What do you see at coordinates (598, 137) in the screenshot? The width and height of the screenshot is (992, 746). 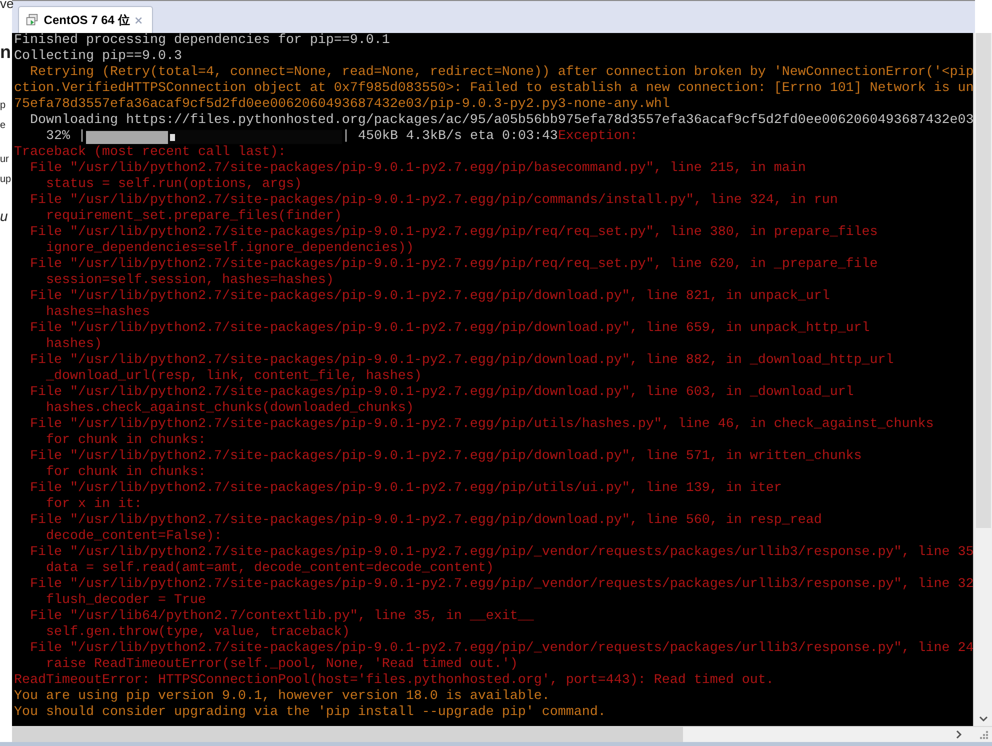 I see `console-text: Exception:` at bounding box center [598, 137].